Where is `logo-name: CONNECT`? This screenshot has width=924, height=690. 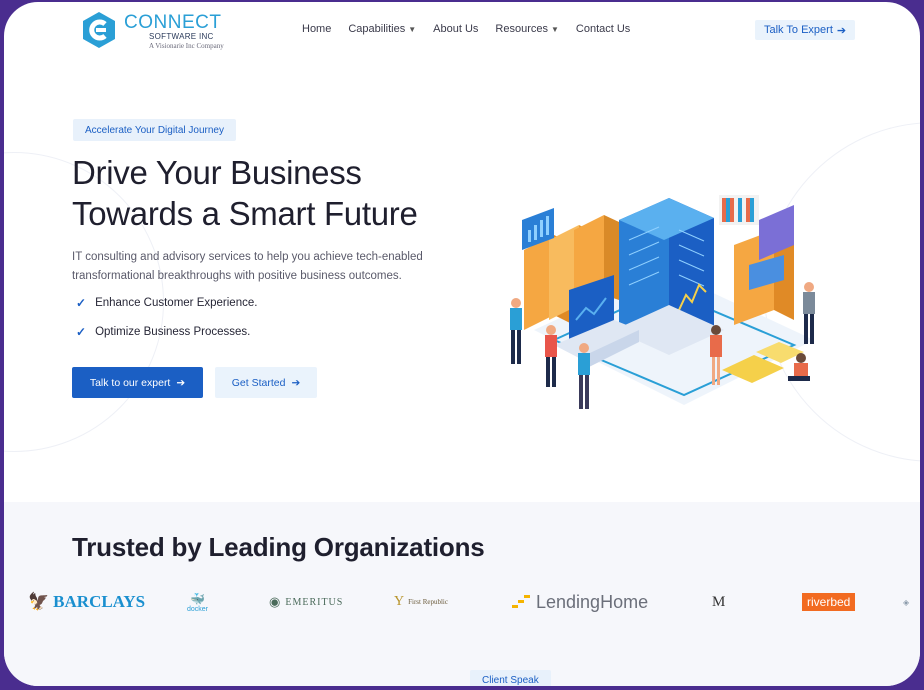 logo-name: CONNECT is located at coordinates (173, 22).